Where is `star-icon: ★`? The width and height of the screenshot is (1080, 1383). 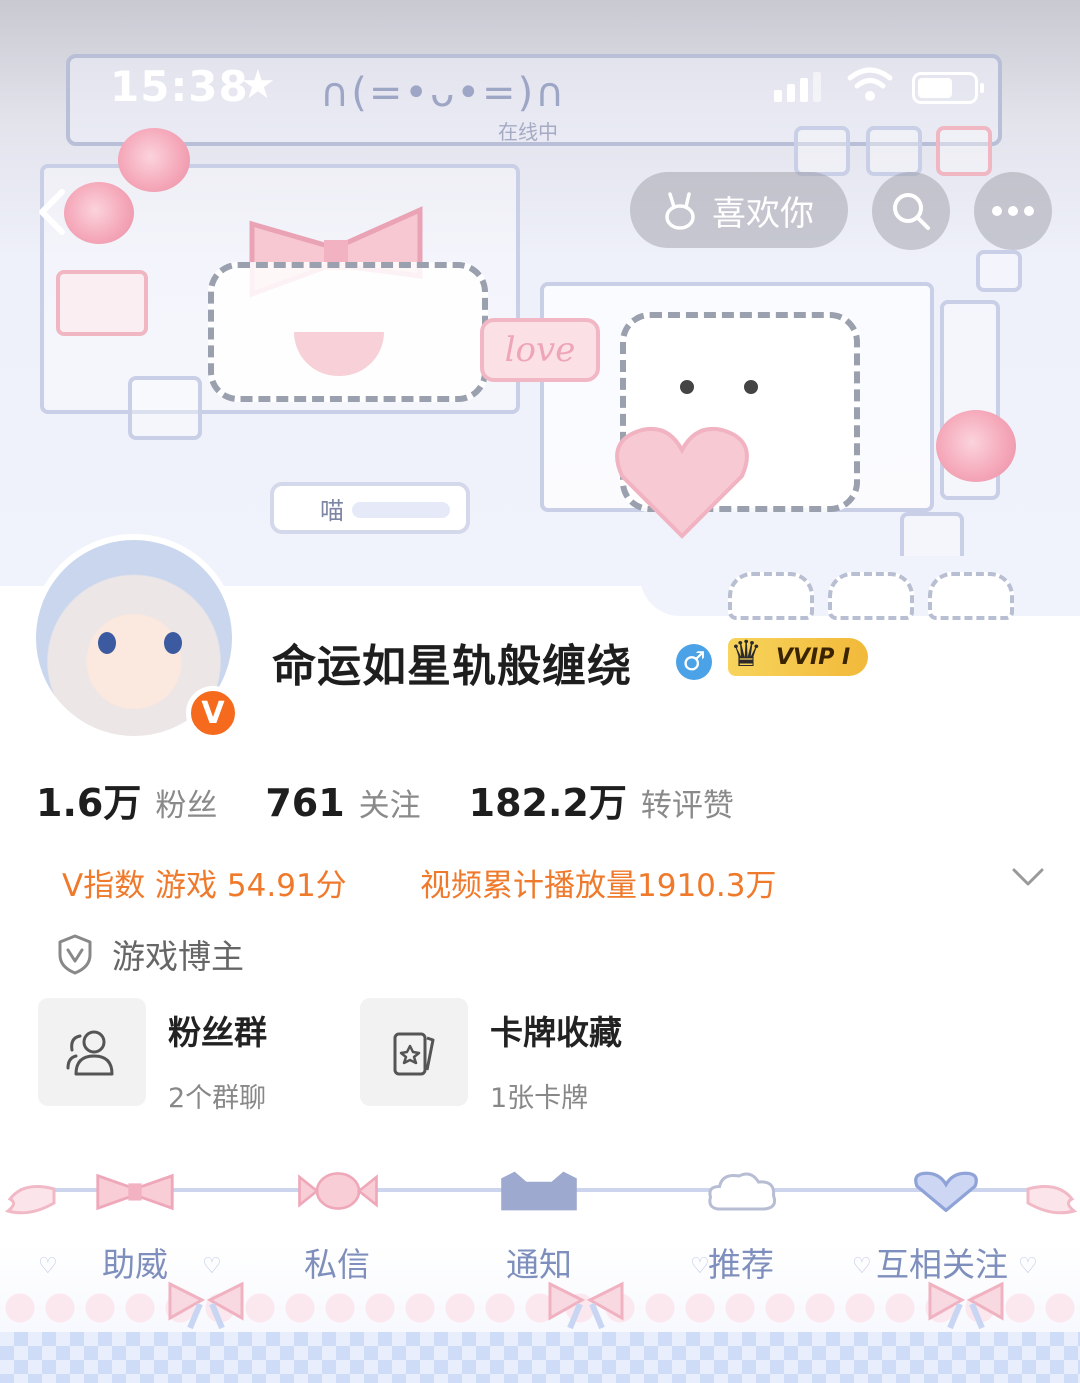 star-icon: ★ is located at coordinates (258, 85).